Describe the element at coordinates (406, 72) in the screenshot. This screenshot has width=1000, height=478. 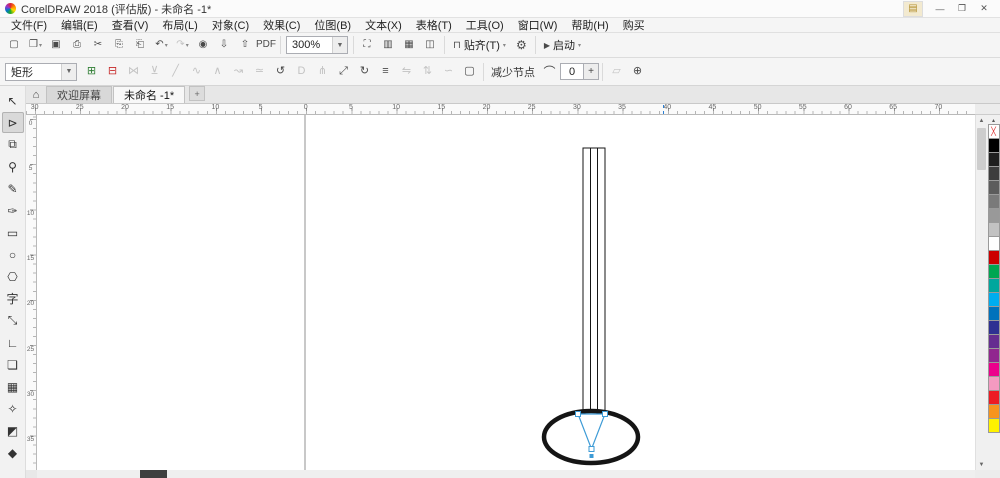
I see `reflect-horizontal-button: ⇋` at that location.